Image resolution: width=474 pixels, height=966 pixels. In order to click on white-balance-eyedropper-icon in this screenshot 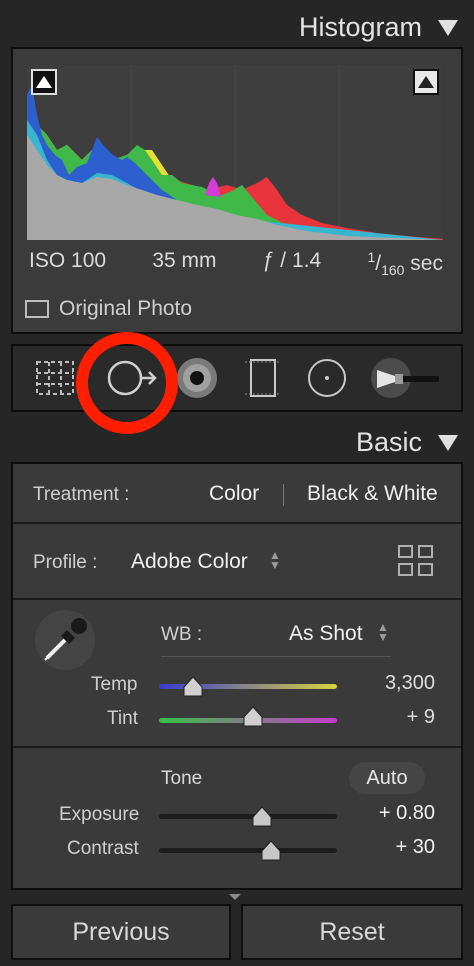, I will do `click(65, 640)`.